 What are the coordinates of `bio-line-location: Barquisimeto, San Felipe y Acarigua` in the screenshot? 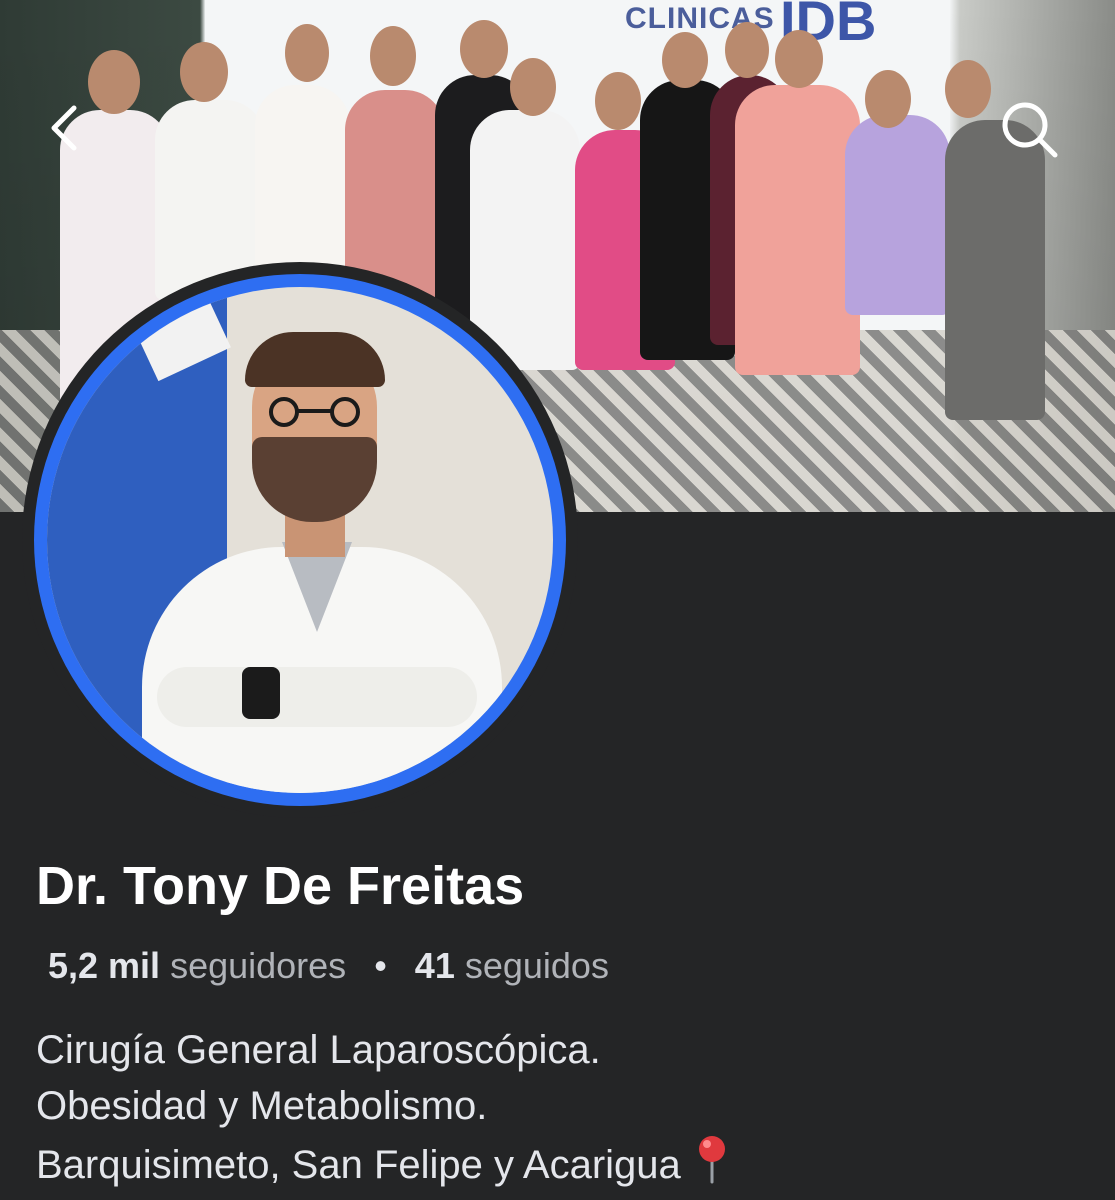 It's located at (382, 1163).